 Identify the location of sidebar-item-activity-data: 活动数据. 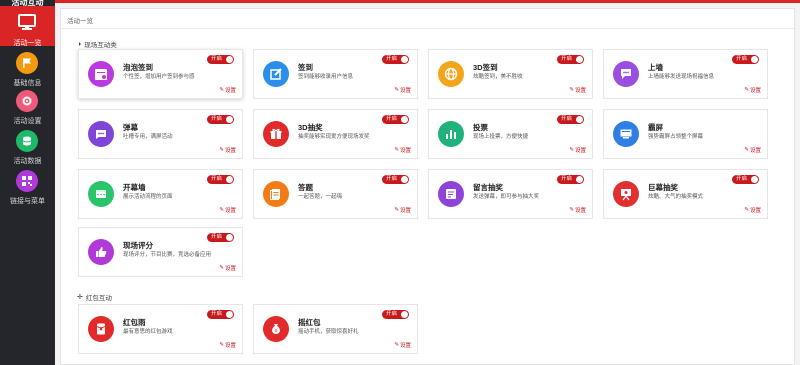
(27, 146).